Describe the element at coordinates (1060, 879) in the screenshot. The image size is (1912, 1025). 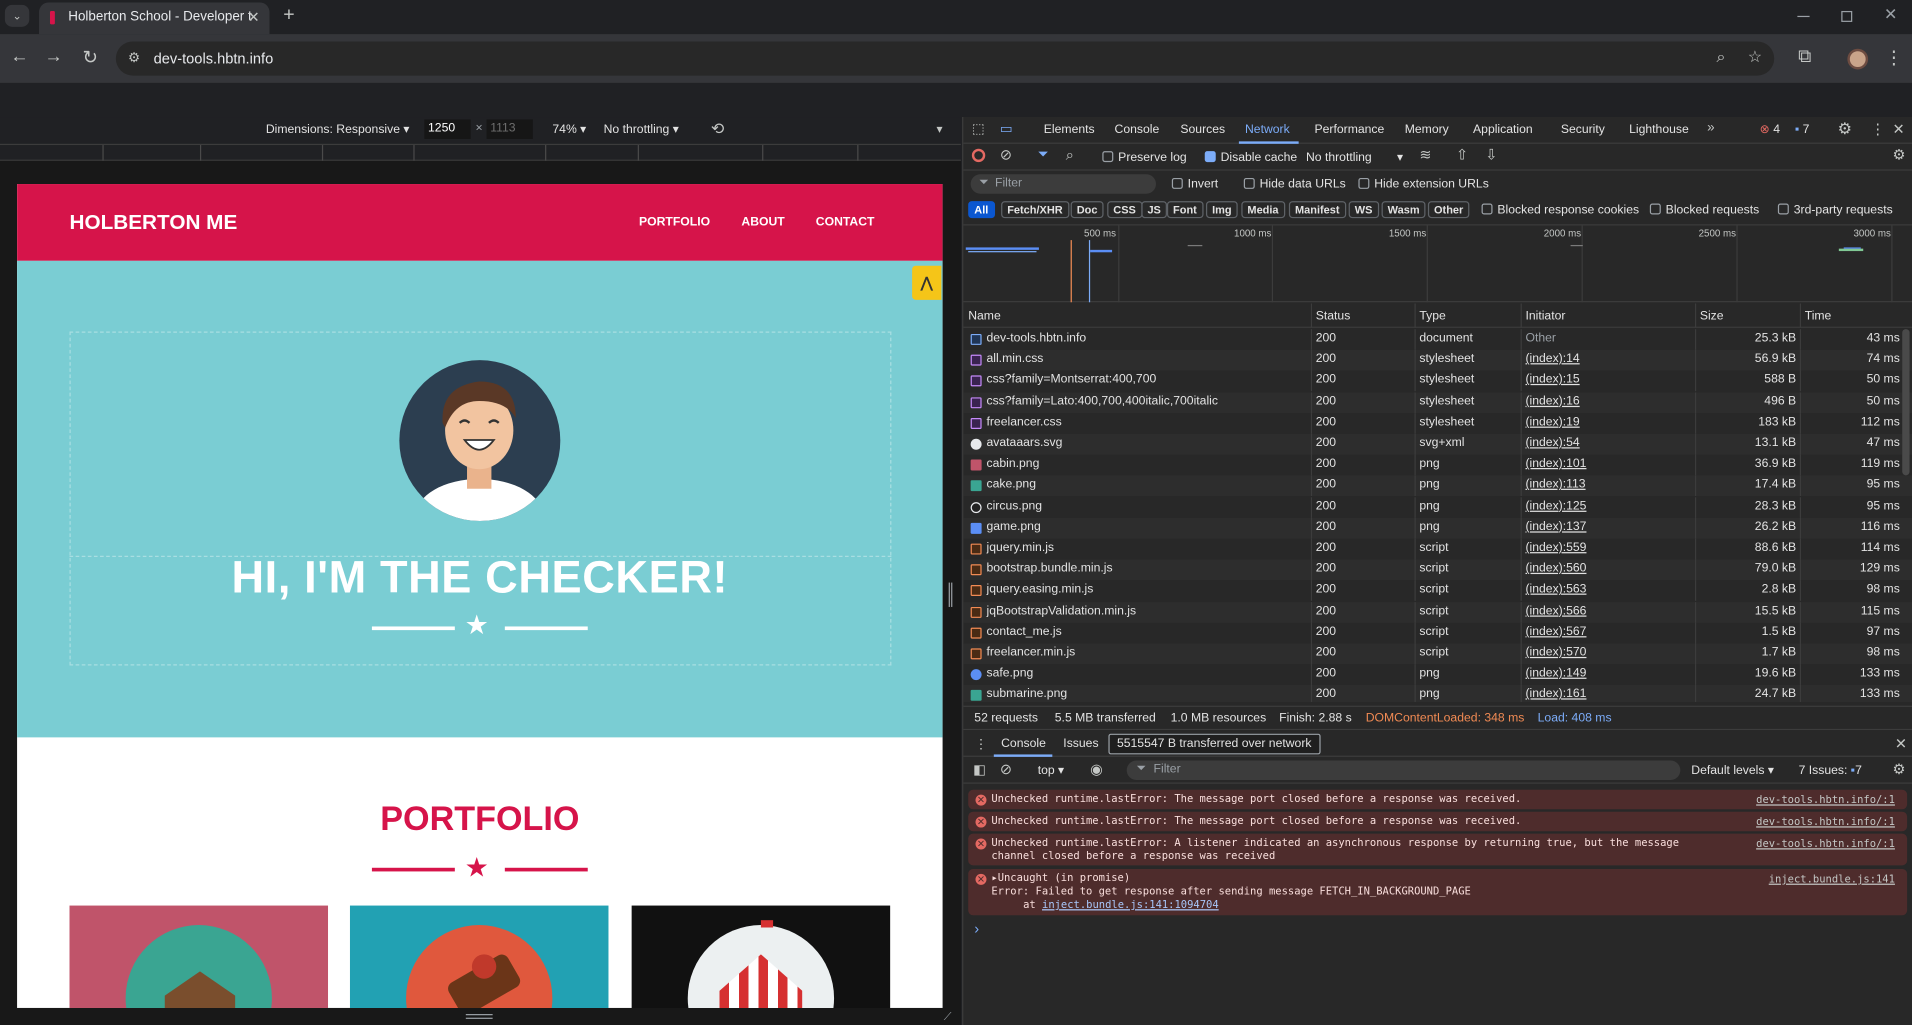
I see `uncaught-head: ▸Uncaught (in promise)` at that location.